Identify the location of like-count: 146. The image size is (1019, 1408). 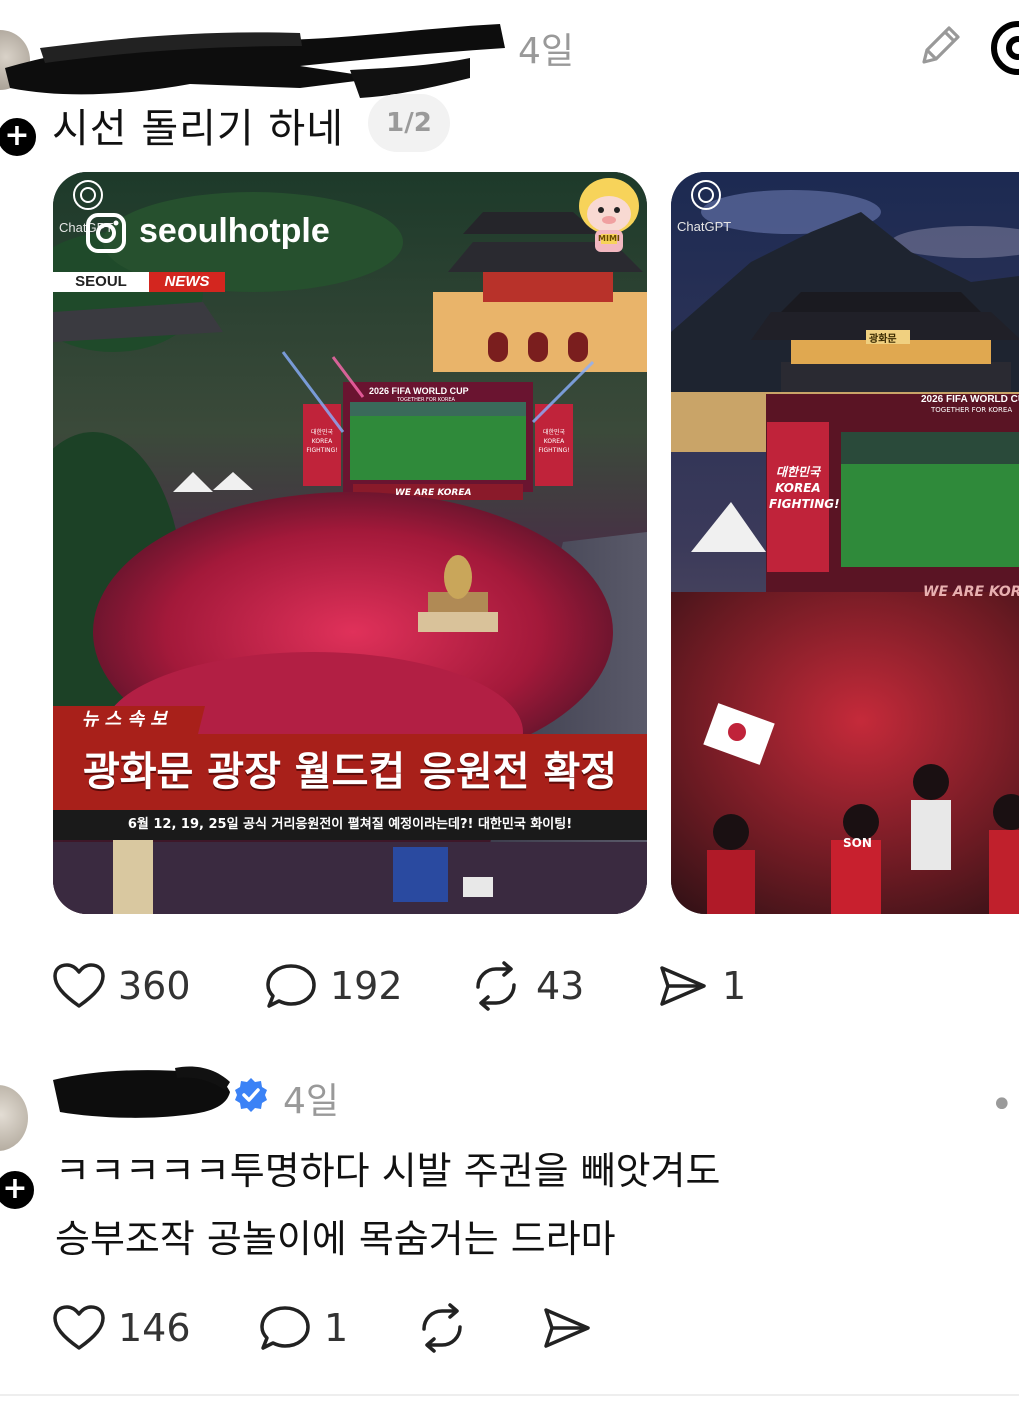
(154, 1328).